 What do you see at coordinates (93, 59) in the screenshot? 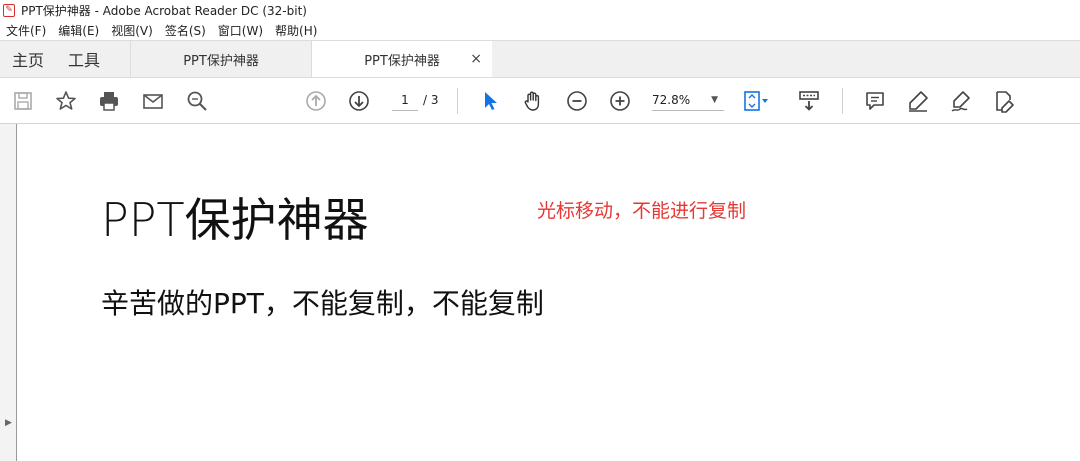
I see `tab-tools: 工具` at bounding box center [93, 59].